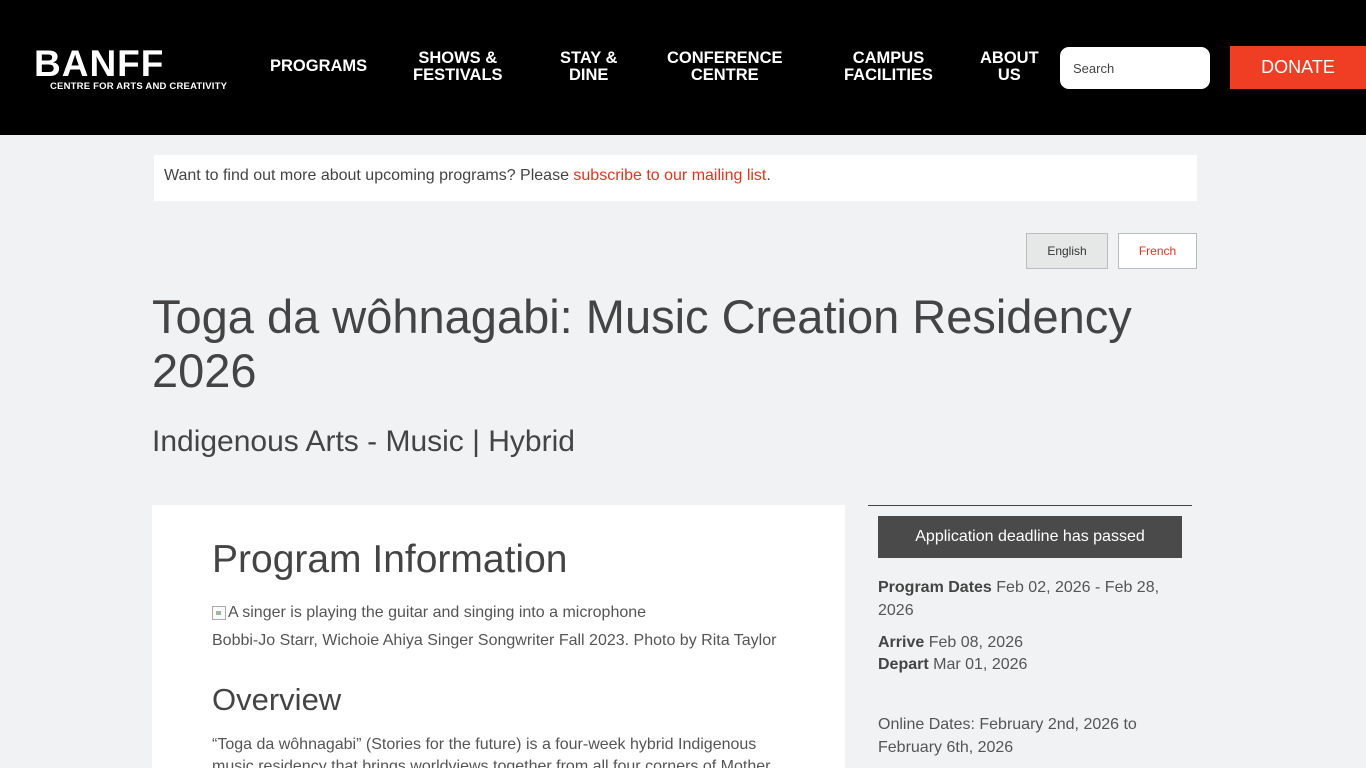 The width and height of the screenshot is (1366, 768). I want to click on nav-stay-dine-line2: DINE, so click(589, 75).